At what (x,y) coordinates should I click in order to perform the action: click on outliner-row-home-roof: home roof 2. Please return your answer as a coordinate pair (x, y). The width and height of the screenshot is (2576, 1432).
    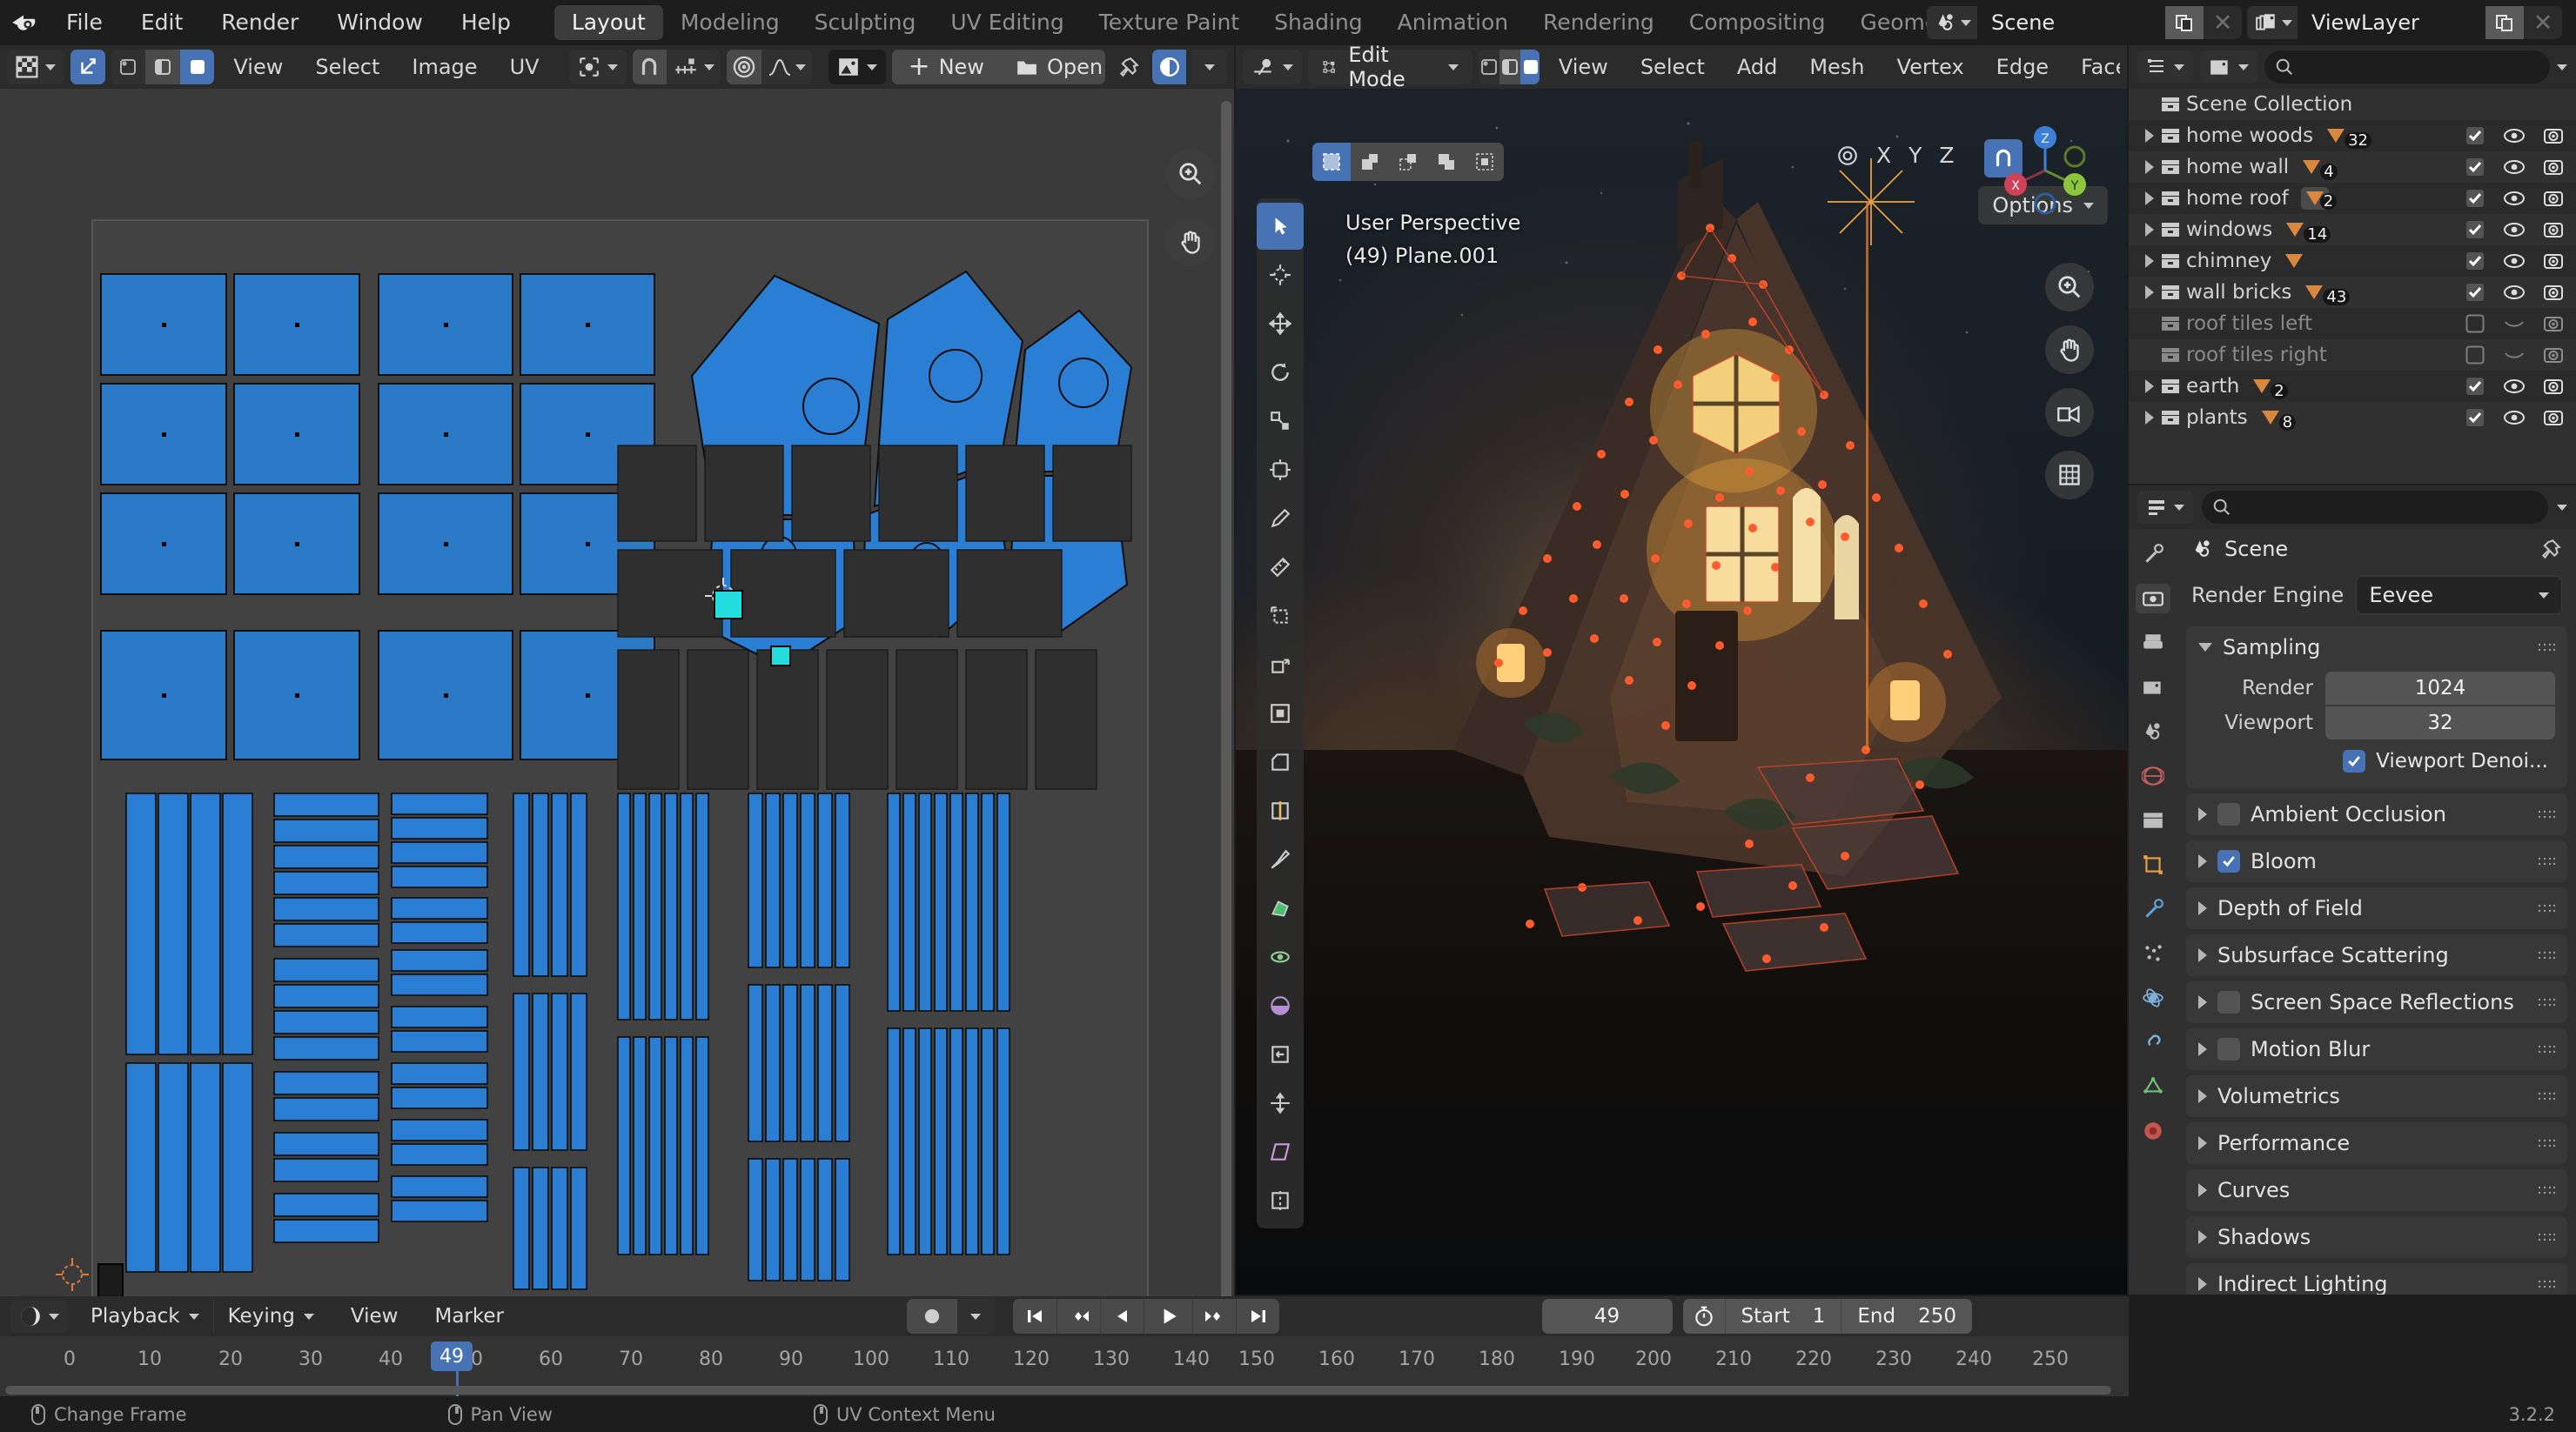
    Looking at the image, I should click on (2352, 198).